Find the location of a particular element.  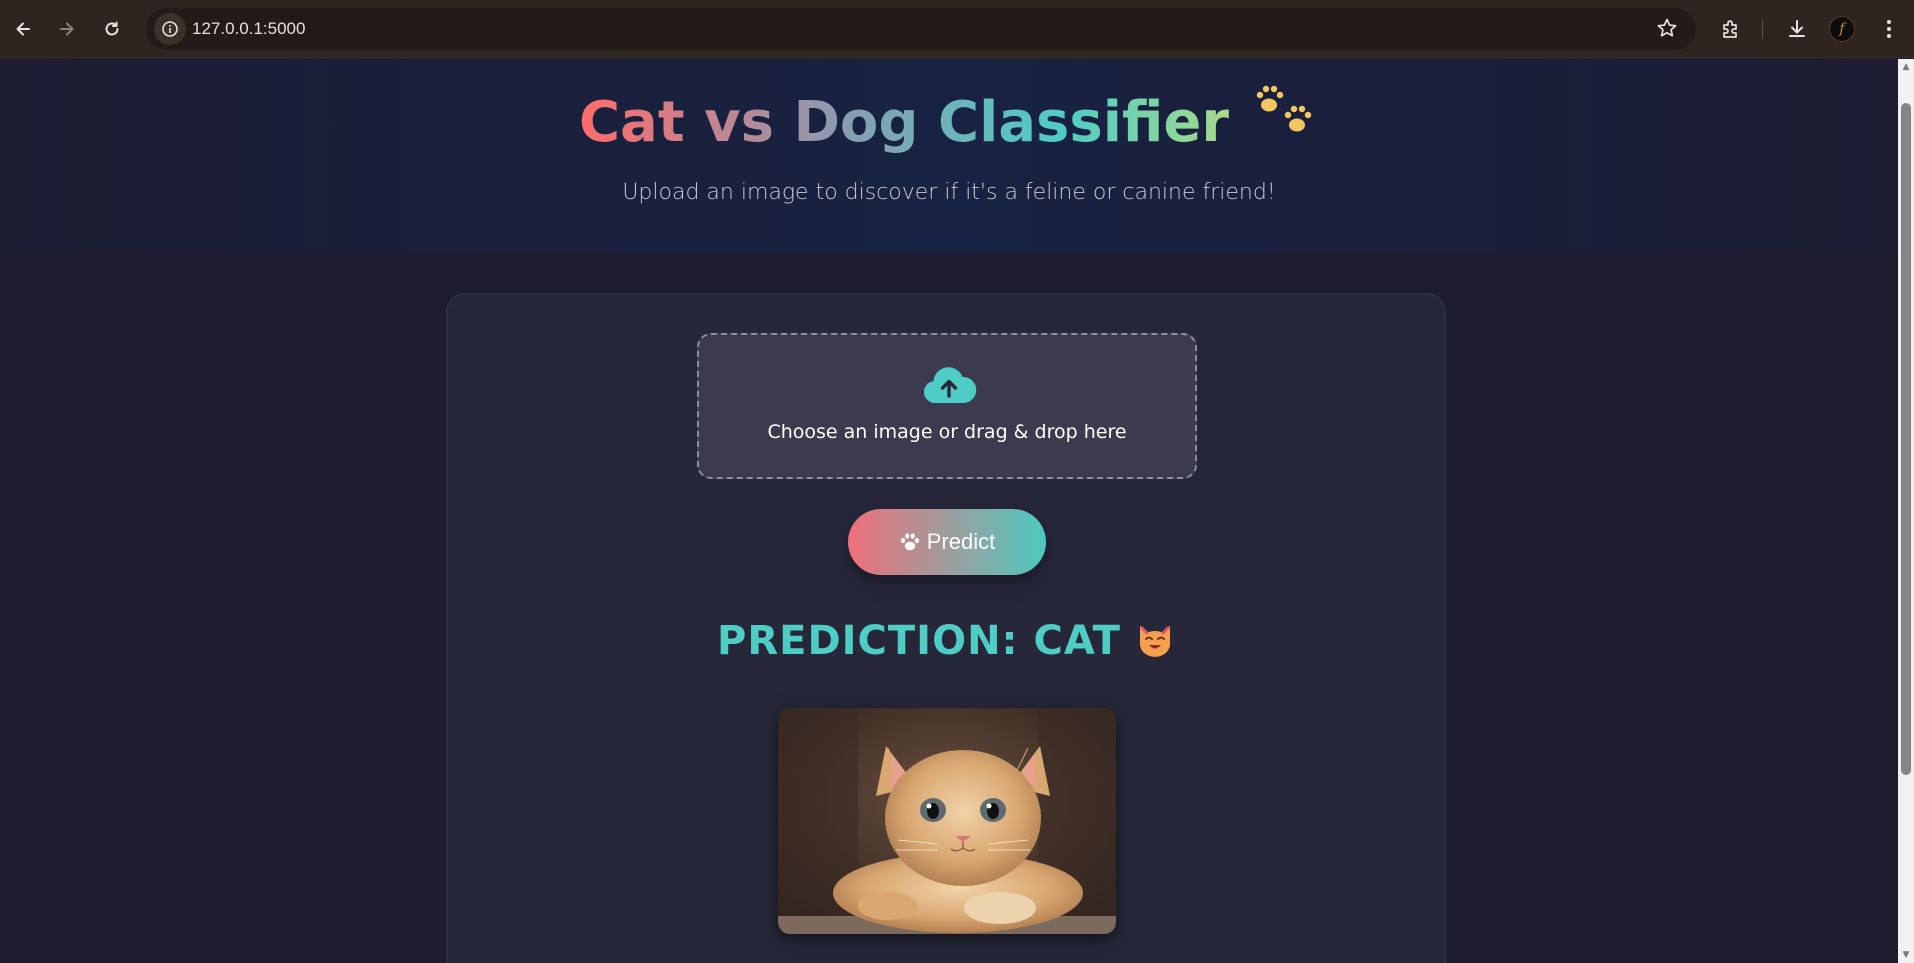

extensions-button is located at coordinates (1731, 29).